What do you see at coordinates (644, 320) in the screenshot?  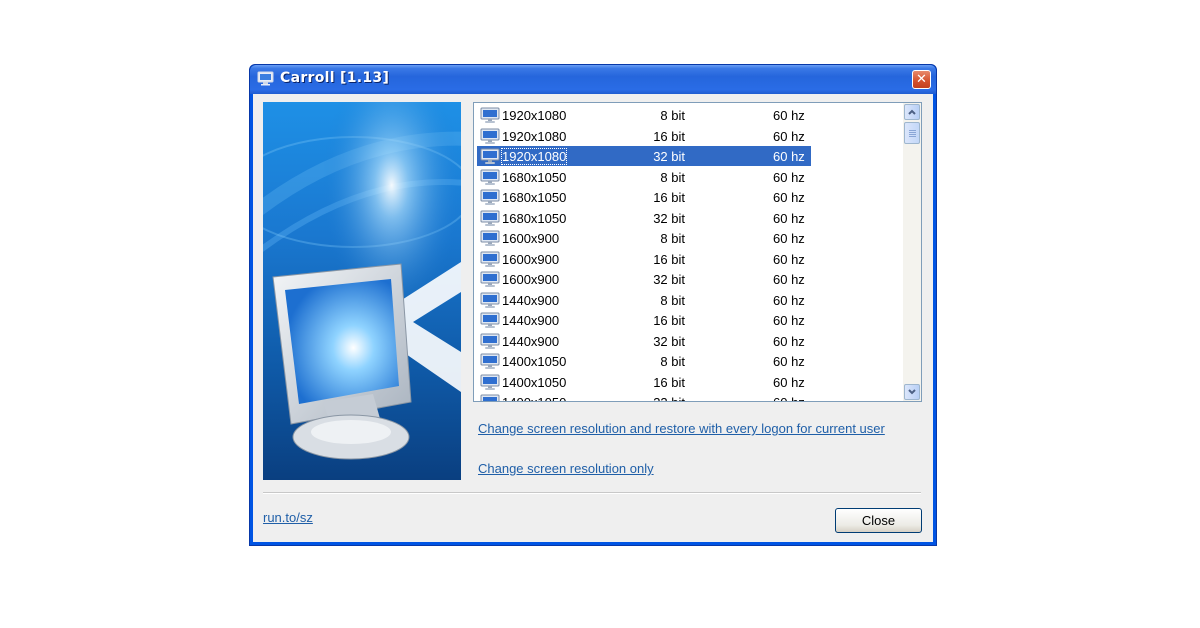 I see `list-item: 1440x900 16 bit 60 hz` at bounding box center [644, 320].